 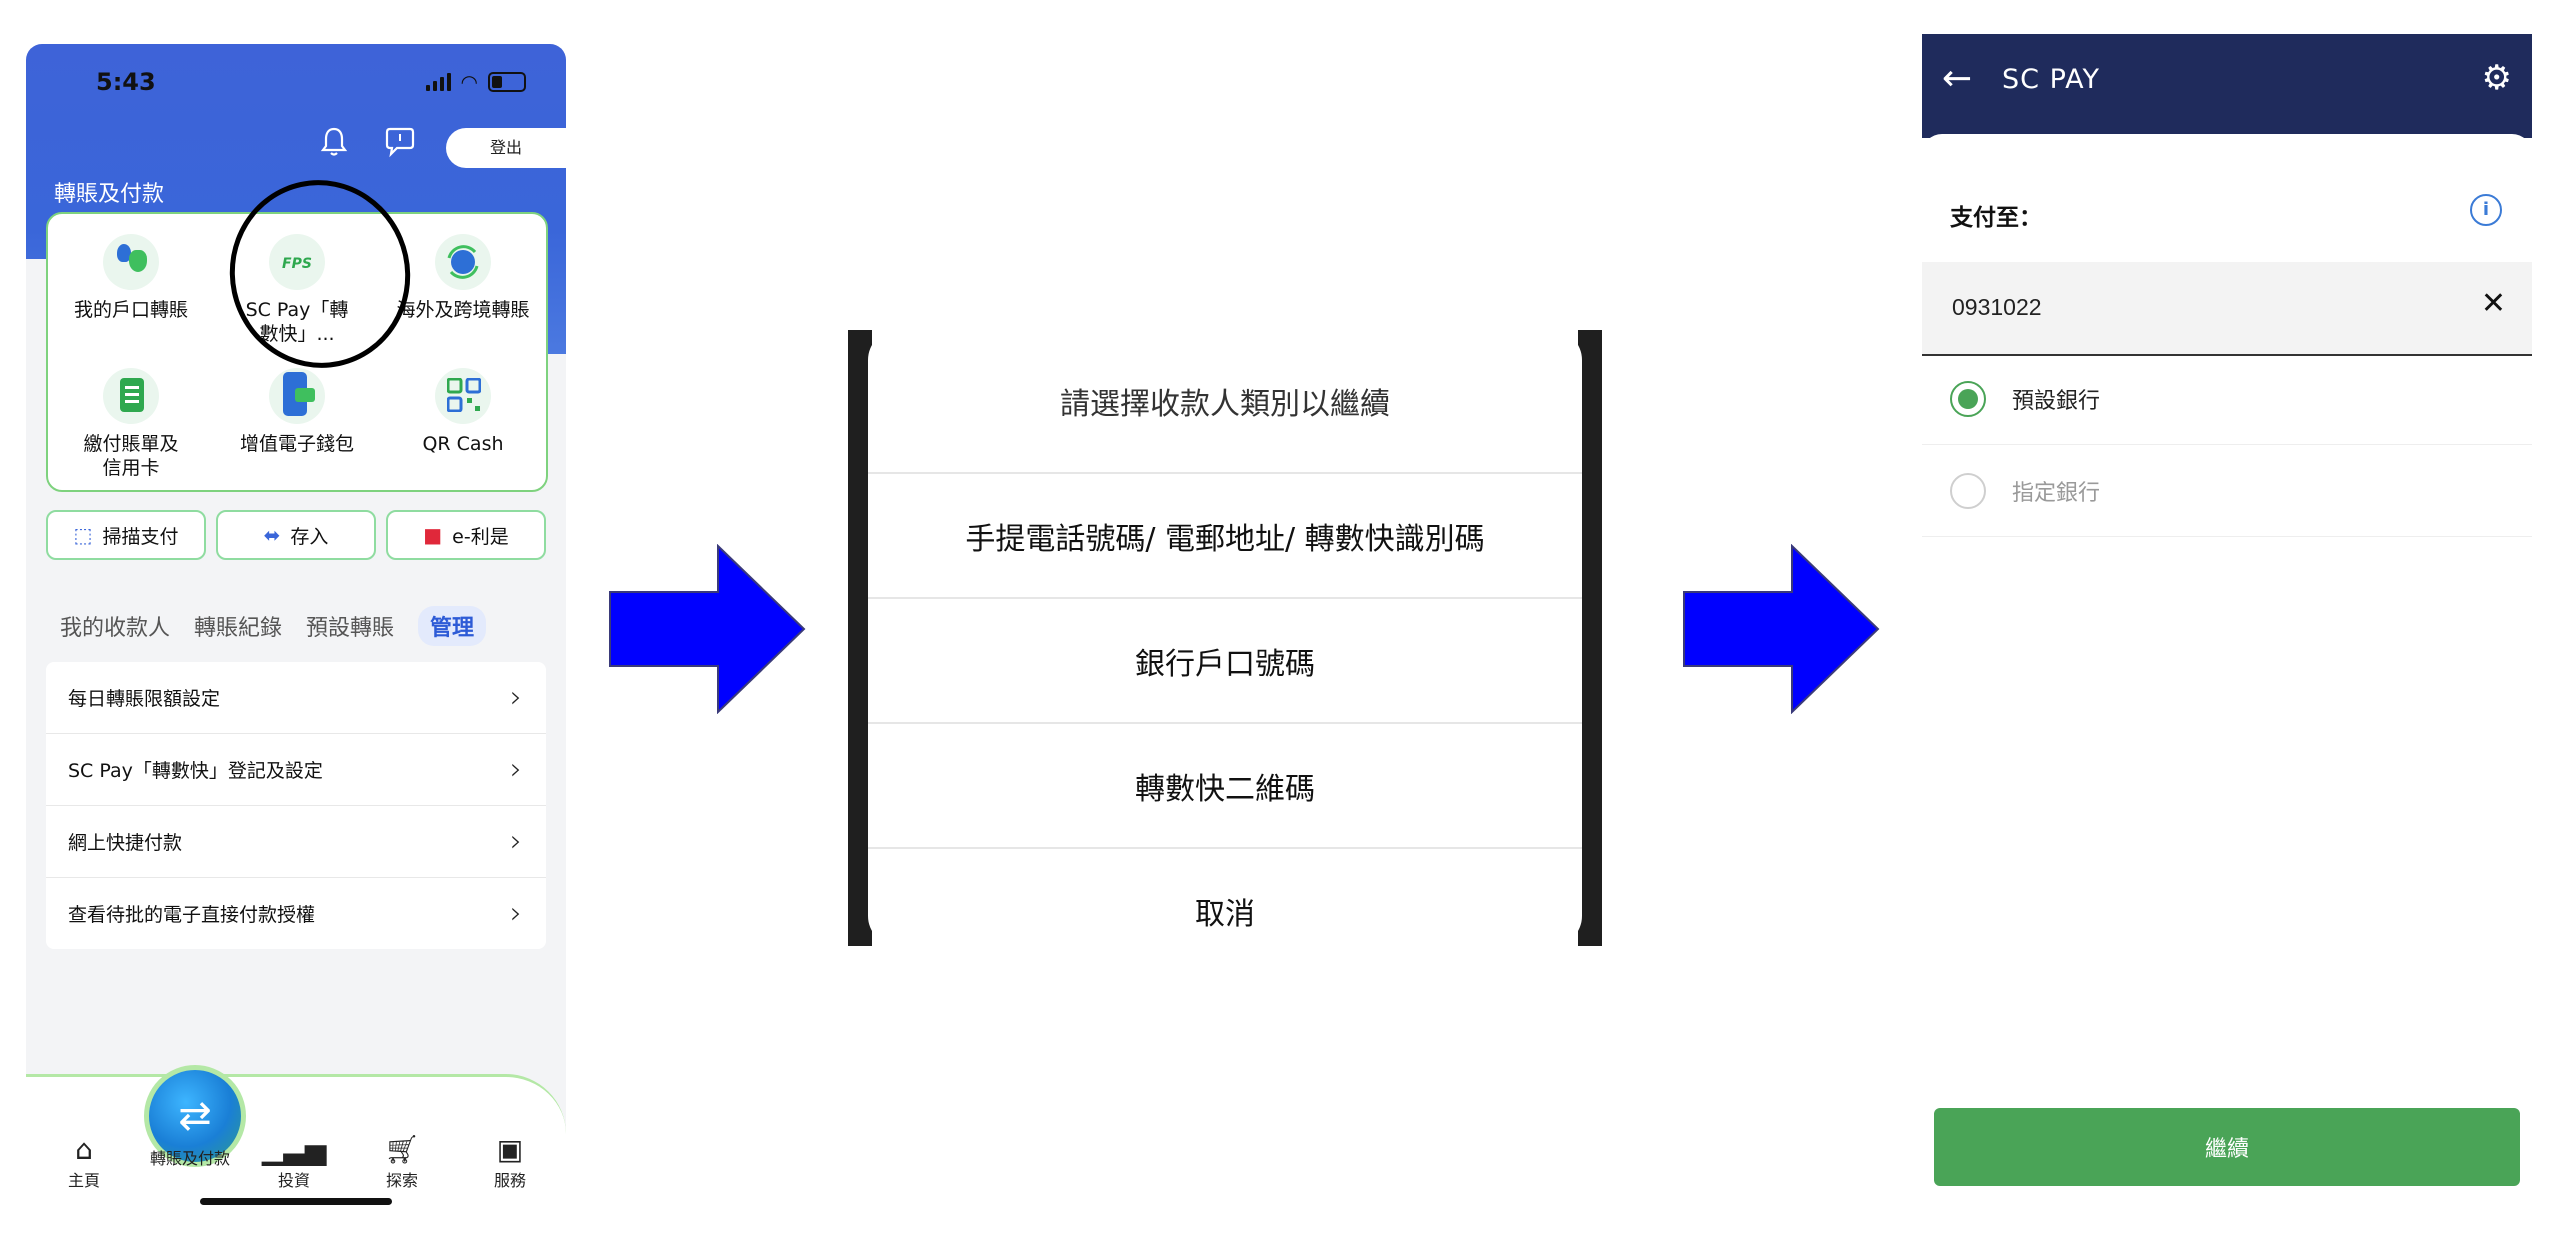 I want to click on home-icon: ⌂, so click(x=84, y=1149).